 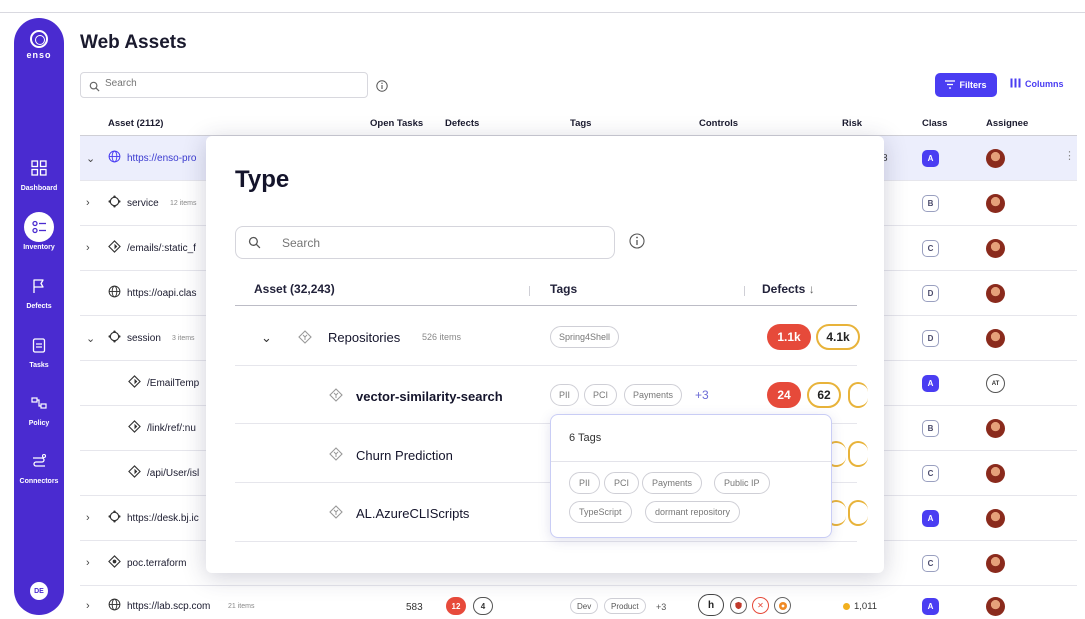 What do you see at coordinates (39, 591) in the screenshot?
I see `user-avatar: DE` at bounding box center [39, 591].